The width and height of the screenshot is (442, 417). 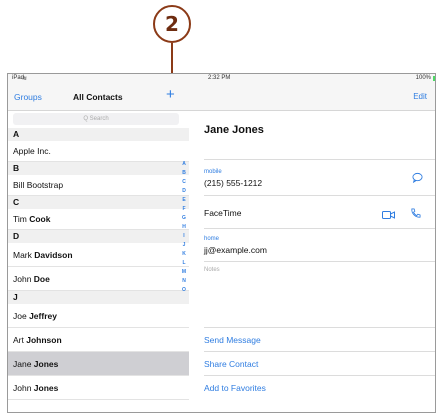 What do you see at coordinates (98, 316) in the screenshot?
I see `contact-row: Joe Jeffrey` at bounding box center [98, 316].